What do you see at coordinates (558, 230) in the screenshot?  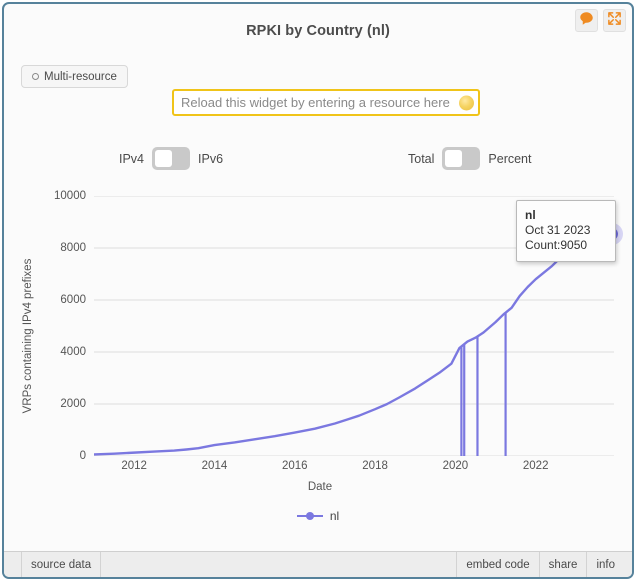 I see `tooltip-date: Oct 31 2023` at bounding box center [558, 230].